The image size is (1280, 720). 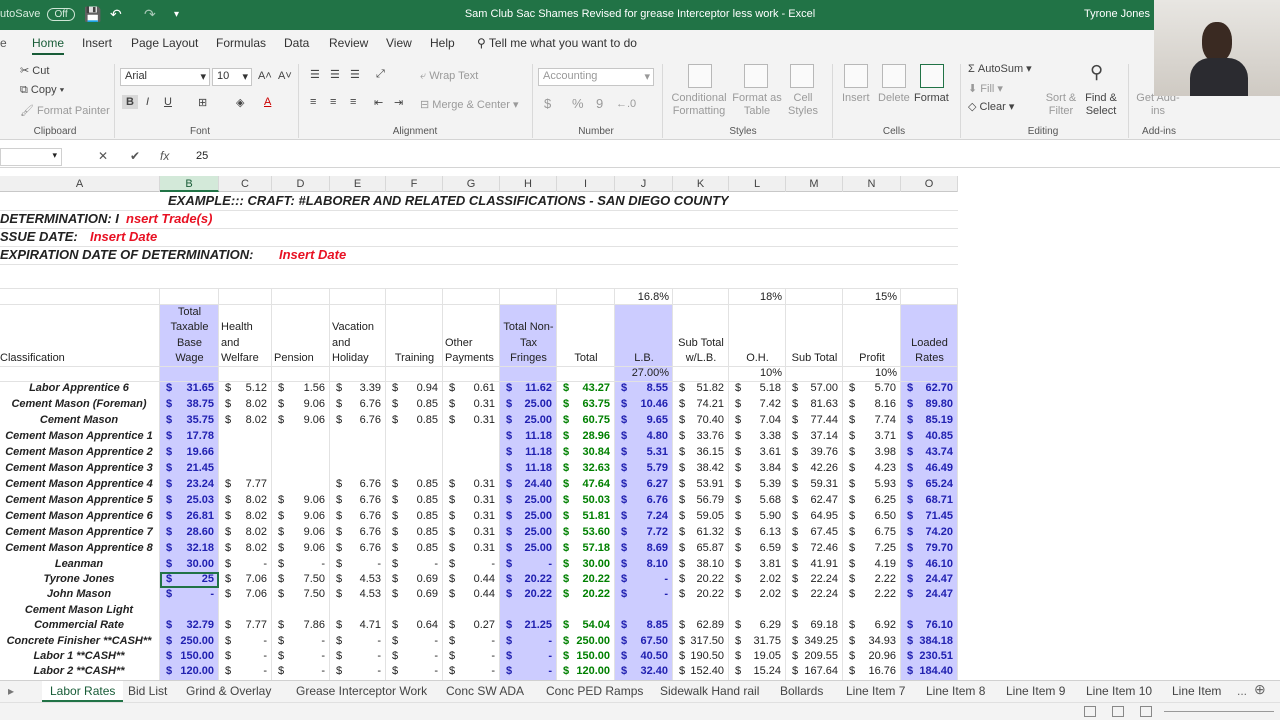 What do you see at coordinates (814, 548) in the screenshot?
I see `row-m-value: 72.46` at bounding box center [814, 548].